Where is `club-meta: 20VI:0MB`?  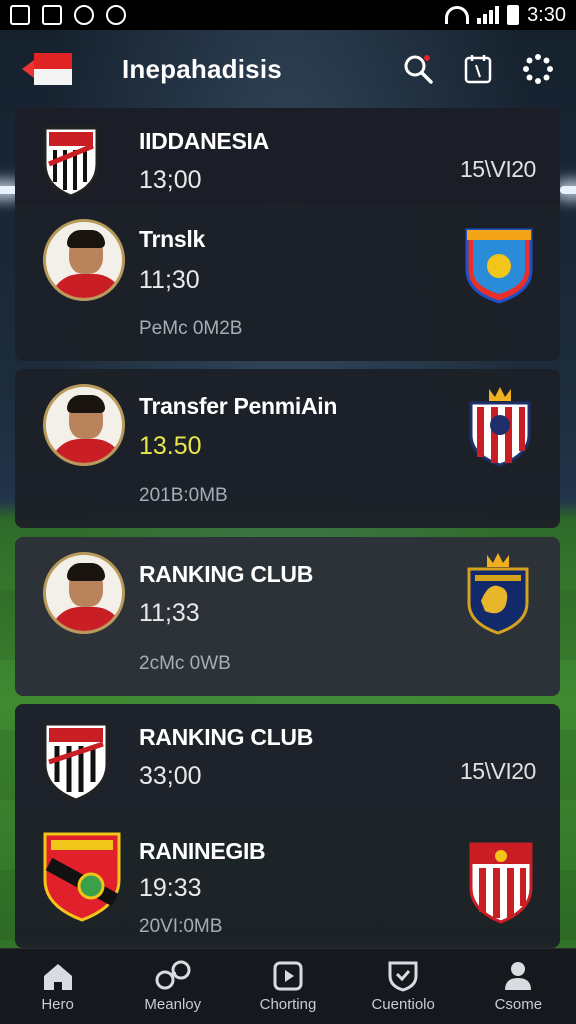 club-meta: 20VI:0MB is located at coordinates (181, 926).